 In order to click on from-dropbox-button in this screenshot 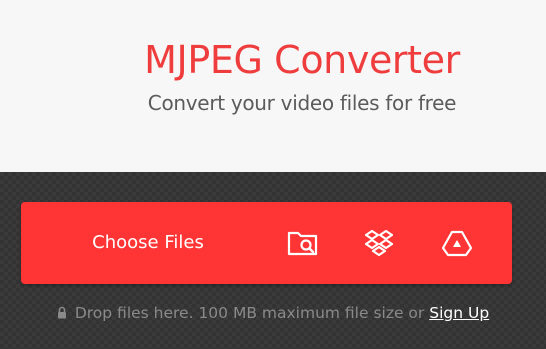, I will do `click(379, 243)`.